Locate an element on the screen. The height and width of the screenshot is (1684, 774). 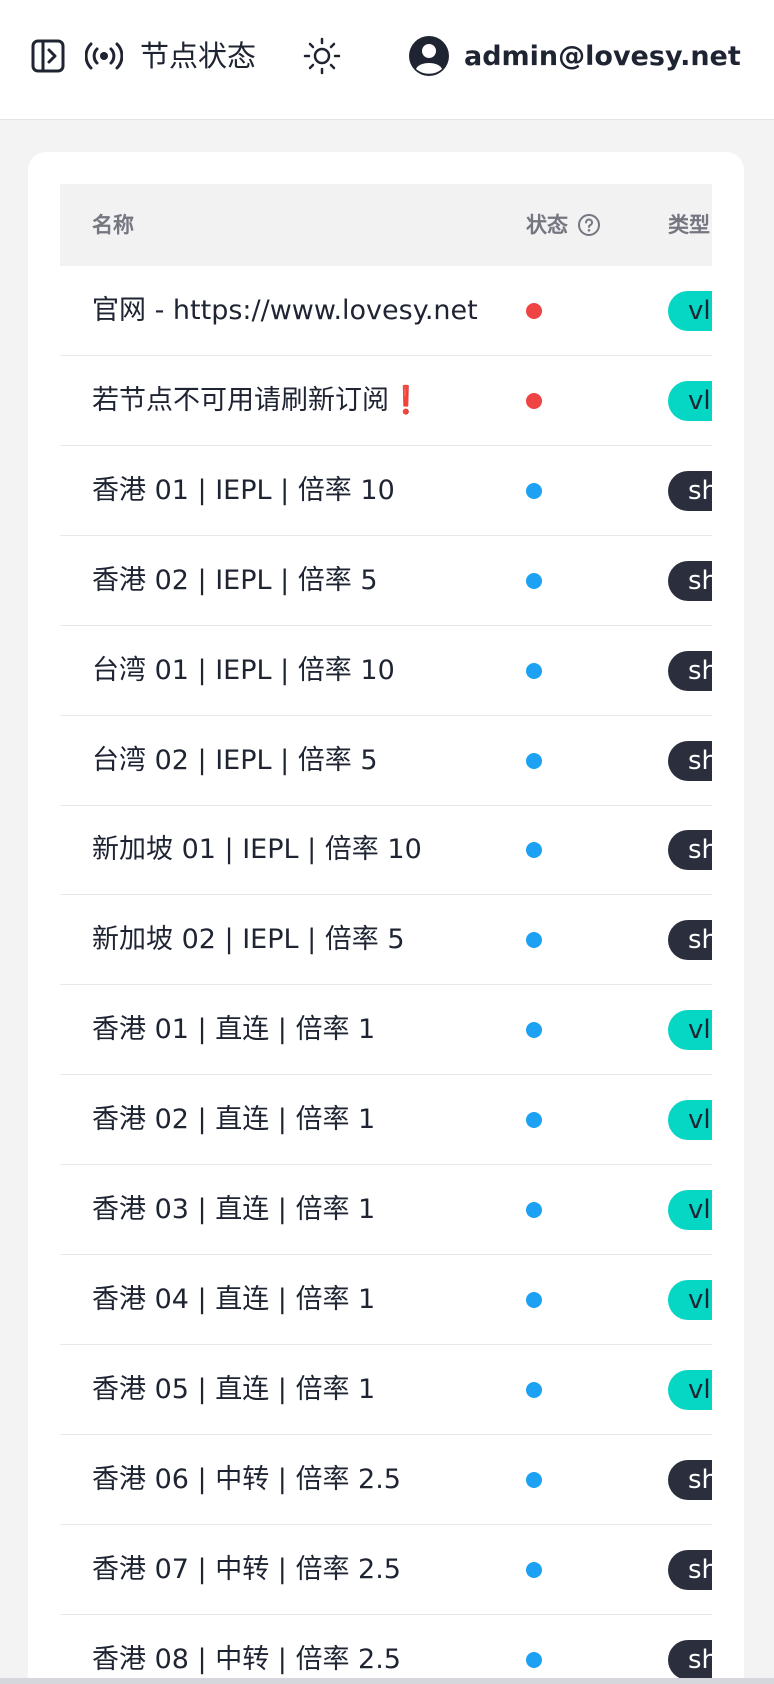
node-name: 香港 07 | 中转 | 倍率 2.5 is located at coordinates (246, 1570).